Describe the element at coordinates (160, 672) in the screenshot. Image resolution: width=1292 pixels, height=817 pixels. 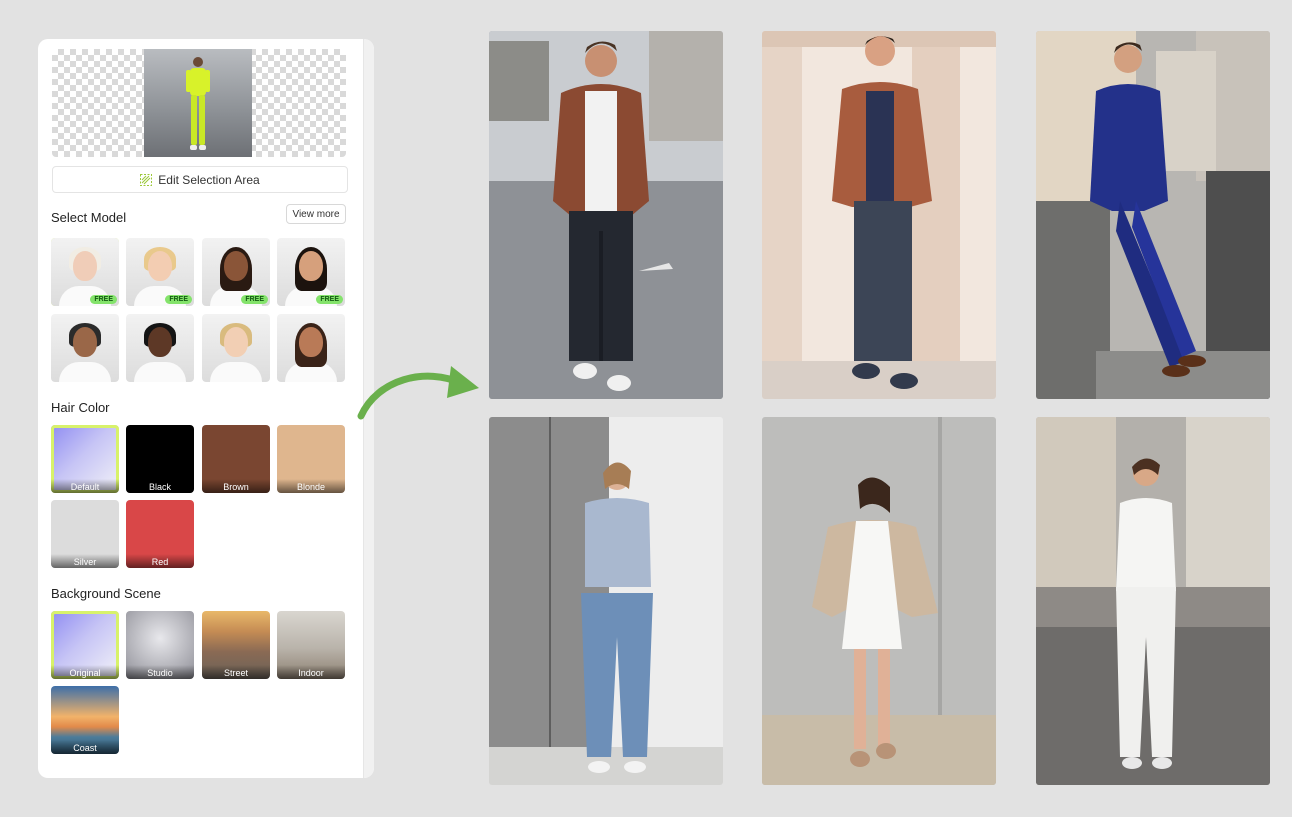
I see `scene-label: Studio` at that location.